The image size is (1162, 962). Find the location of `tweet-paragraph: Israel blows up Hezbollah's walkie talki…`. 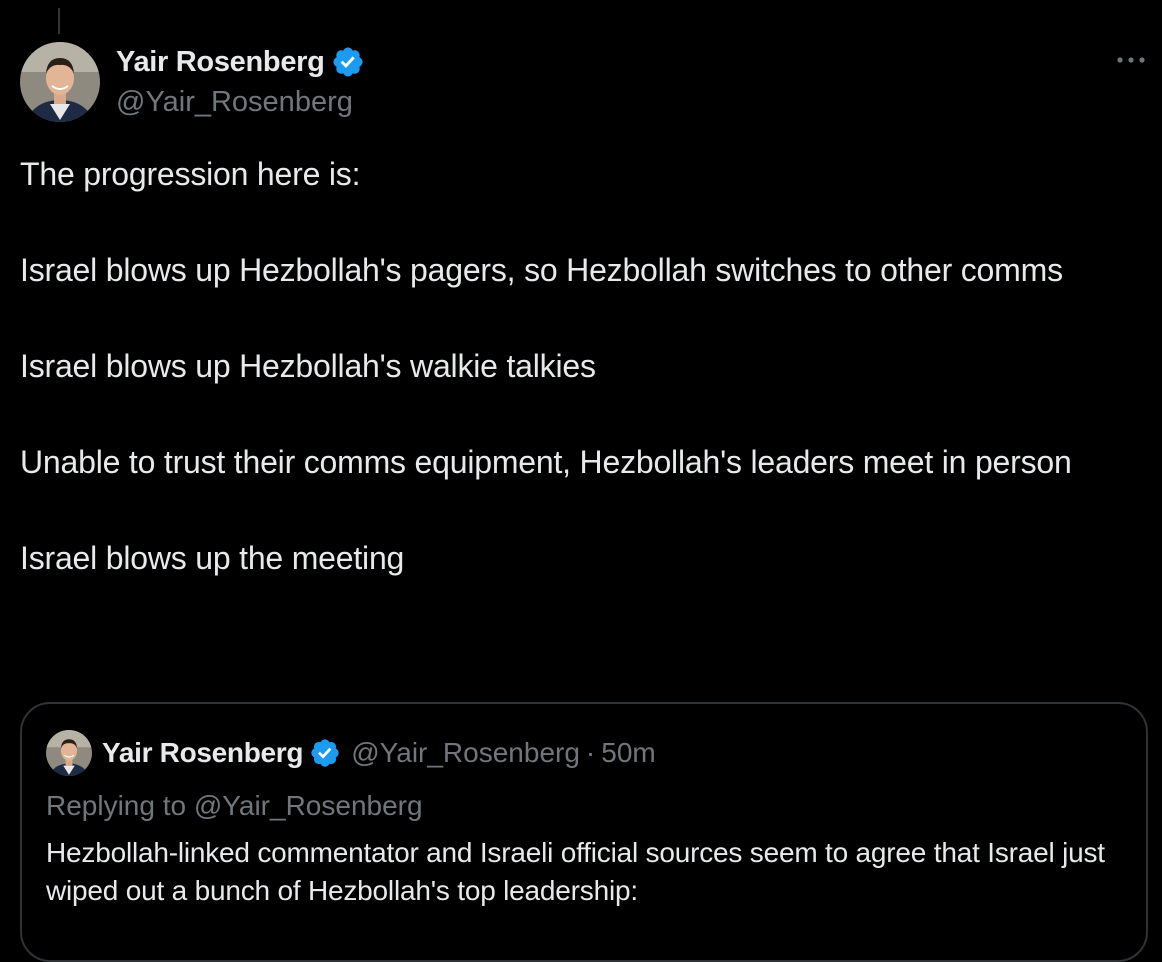

tweet-paragraph: Israel blows up Hezbollah's walkie talki… is located at coordinates (308, 366).